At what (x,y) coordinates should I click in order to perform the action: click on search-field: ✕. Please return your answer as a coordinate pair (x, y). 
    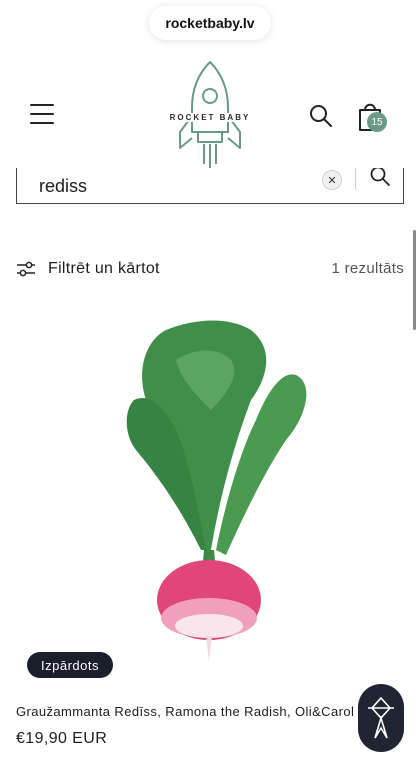
    Looking at the image, I should click on (210, 185).